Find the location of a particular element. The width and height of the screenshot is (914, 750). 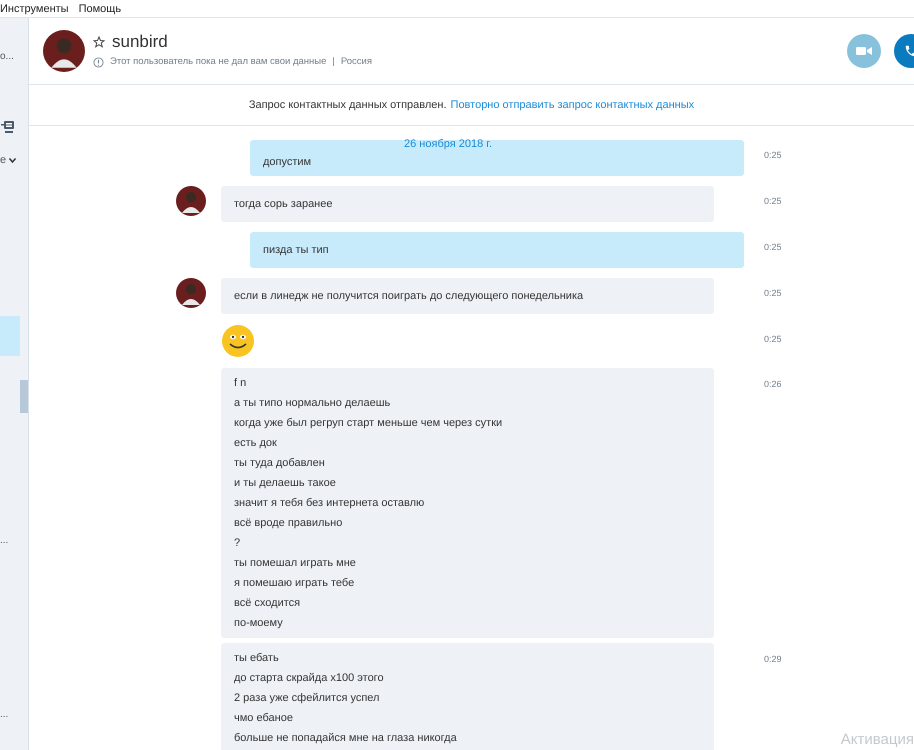

contacts-icon is located at coordinates (8, 127).